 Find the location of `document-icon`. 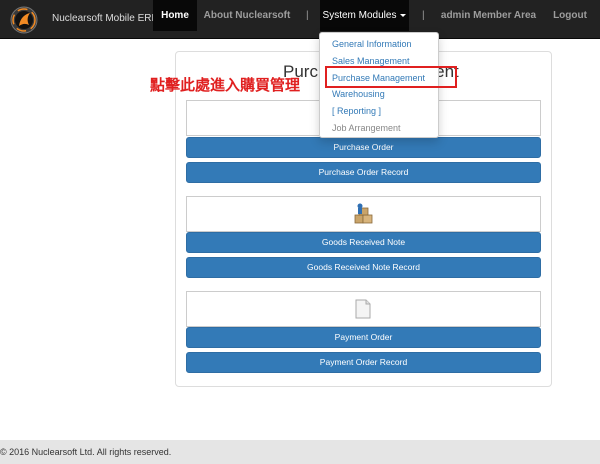

document-icon is located at coordinates (363, 309).